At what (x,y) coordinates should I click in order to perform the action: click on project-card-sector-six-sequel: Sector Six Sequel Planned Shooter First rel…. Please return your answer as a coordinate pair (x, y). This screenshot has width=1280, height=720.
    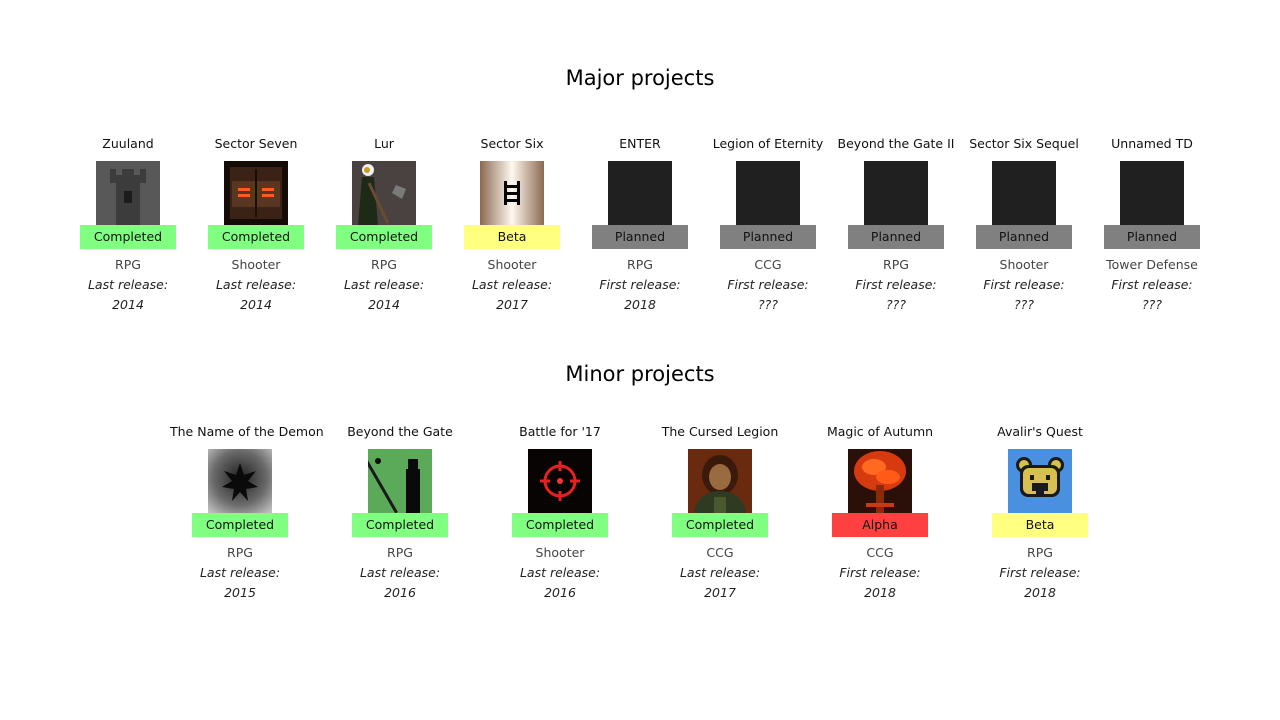
    Looking at the image, I should click on (1024, 225).